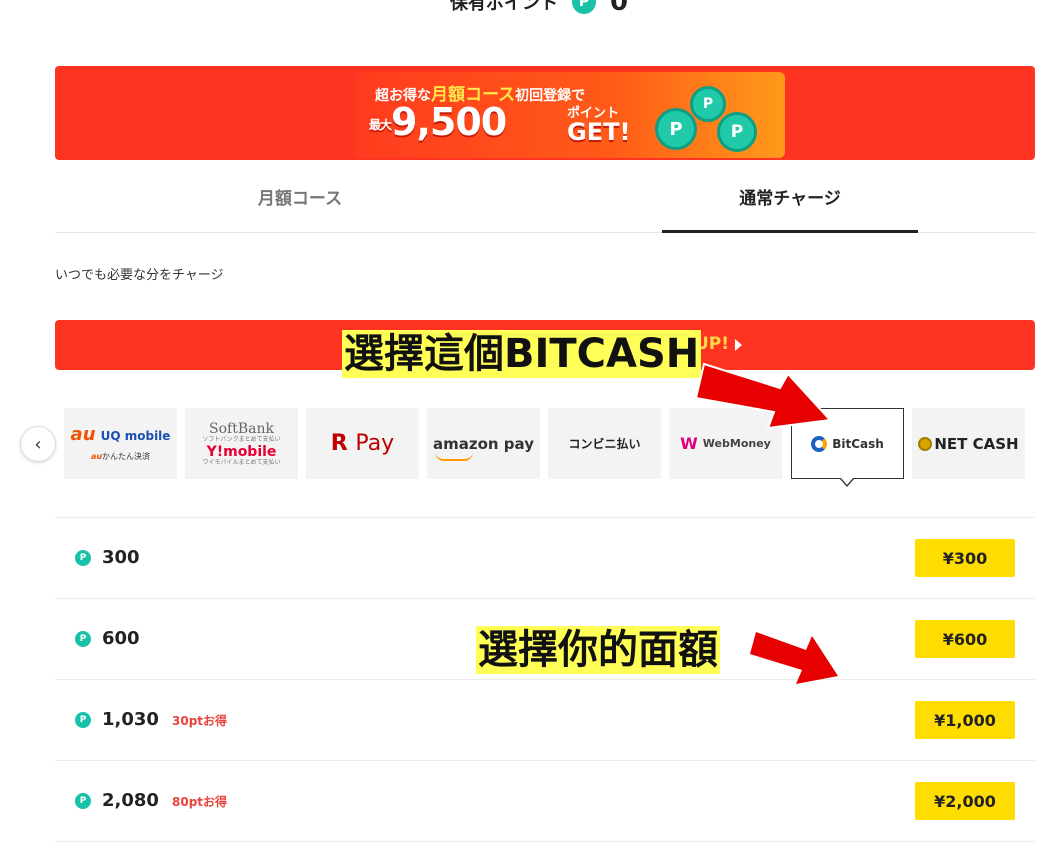 The image size is (1057, 852). Describe the element at coordinates (504, 7) in the screenshot. I see `points-label: 保有ポイント` at that location.